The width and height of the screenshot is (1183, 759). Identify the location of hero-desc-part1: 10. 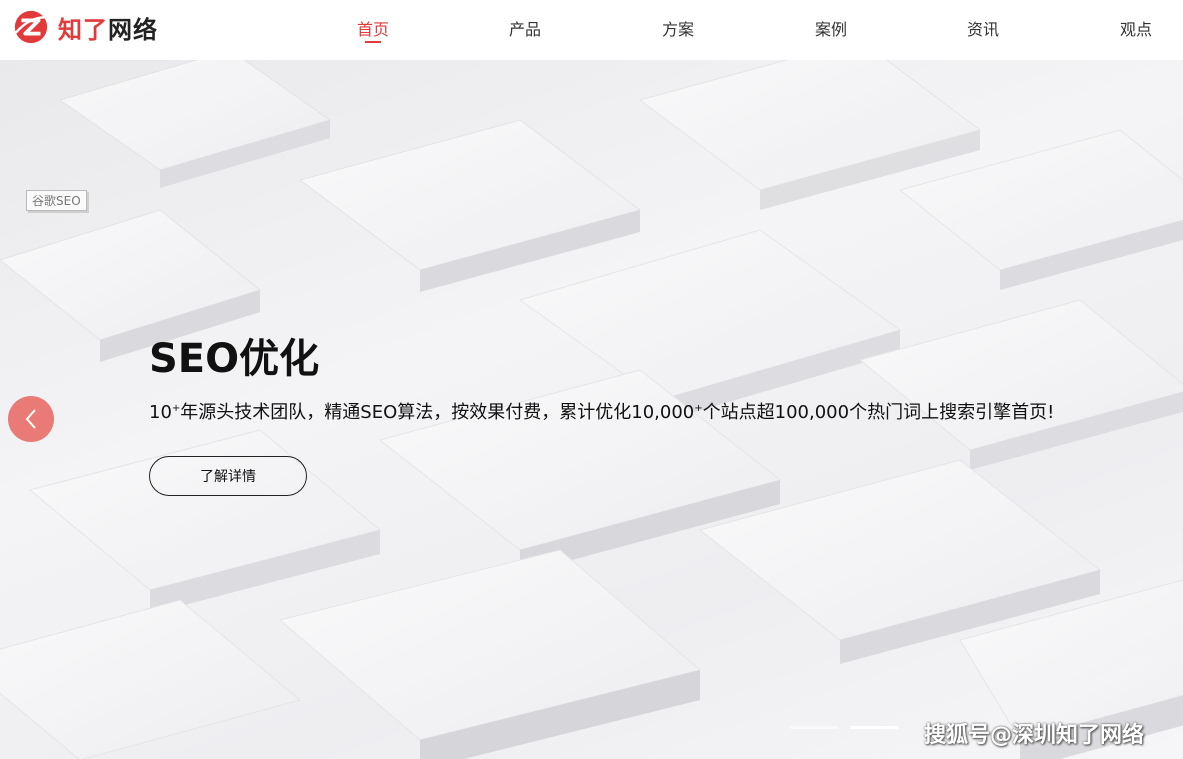
(160, 412).